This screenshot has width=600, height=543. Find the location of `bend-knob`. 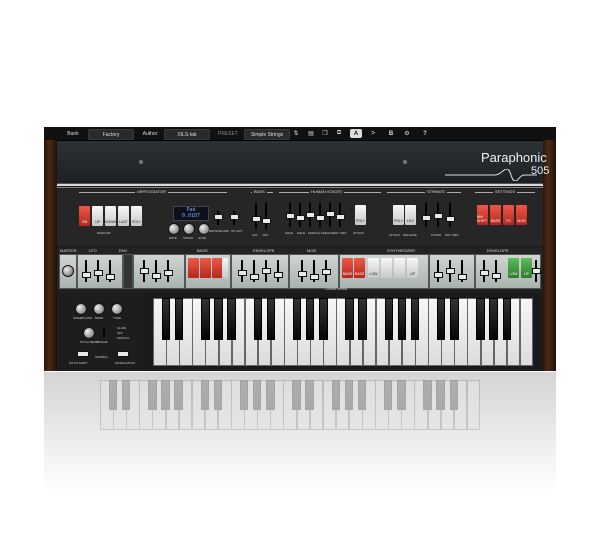

bend-knob is located at coordinates (99, 309).